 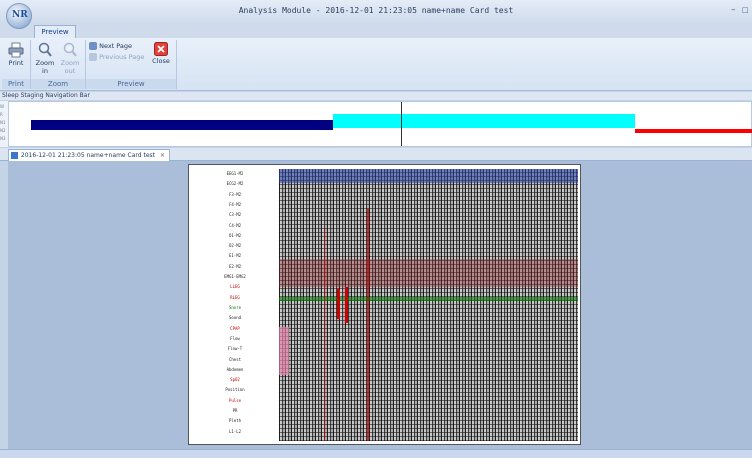 What do you see at coordinates (235, 328) in the screenshot?
I see `channel-label: CPAP` at bounding box center [235, 328].